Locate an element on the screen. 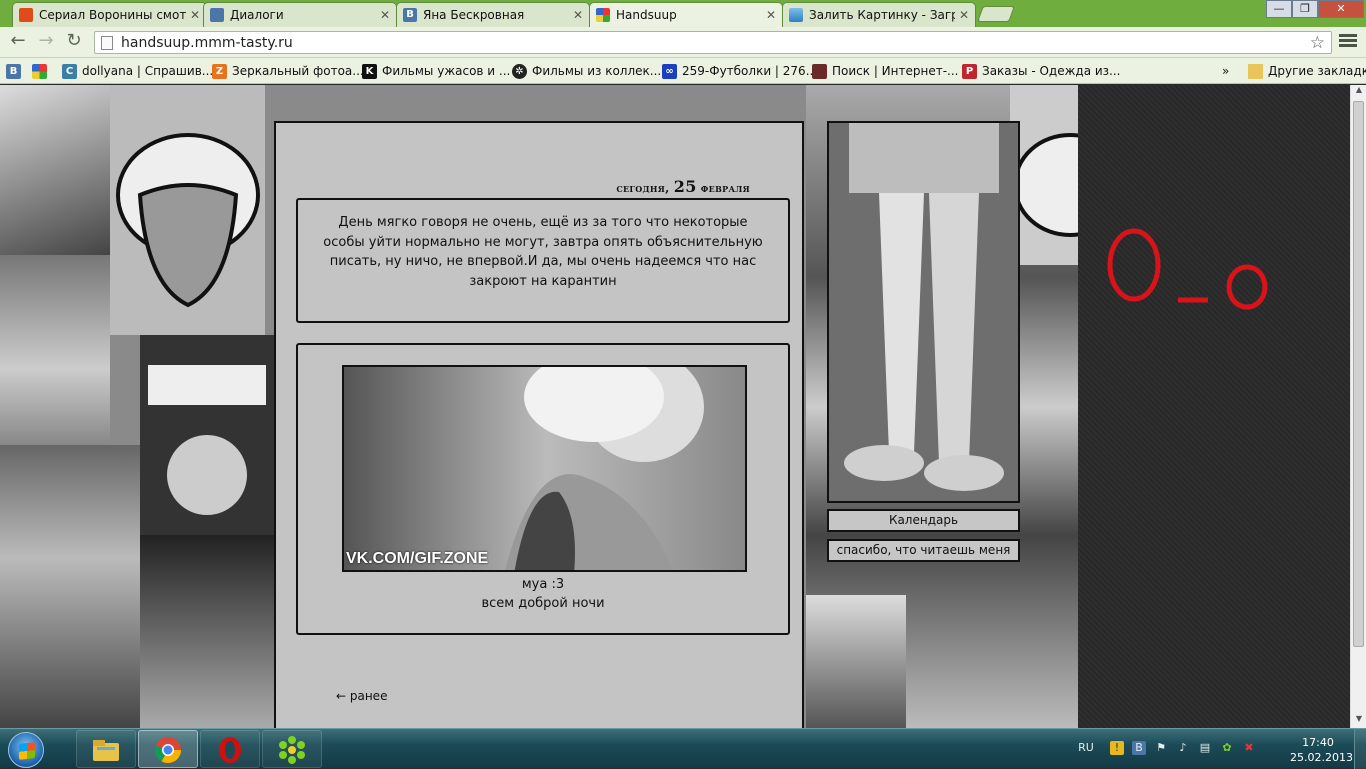 This screenshot has width=1366, height=769. browser-toolbar: ← → ↻ handsuup.mmm-tasty.ru ☆ is located at coordinates (683, 42).